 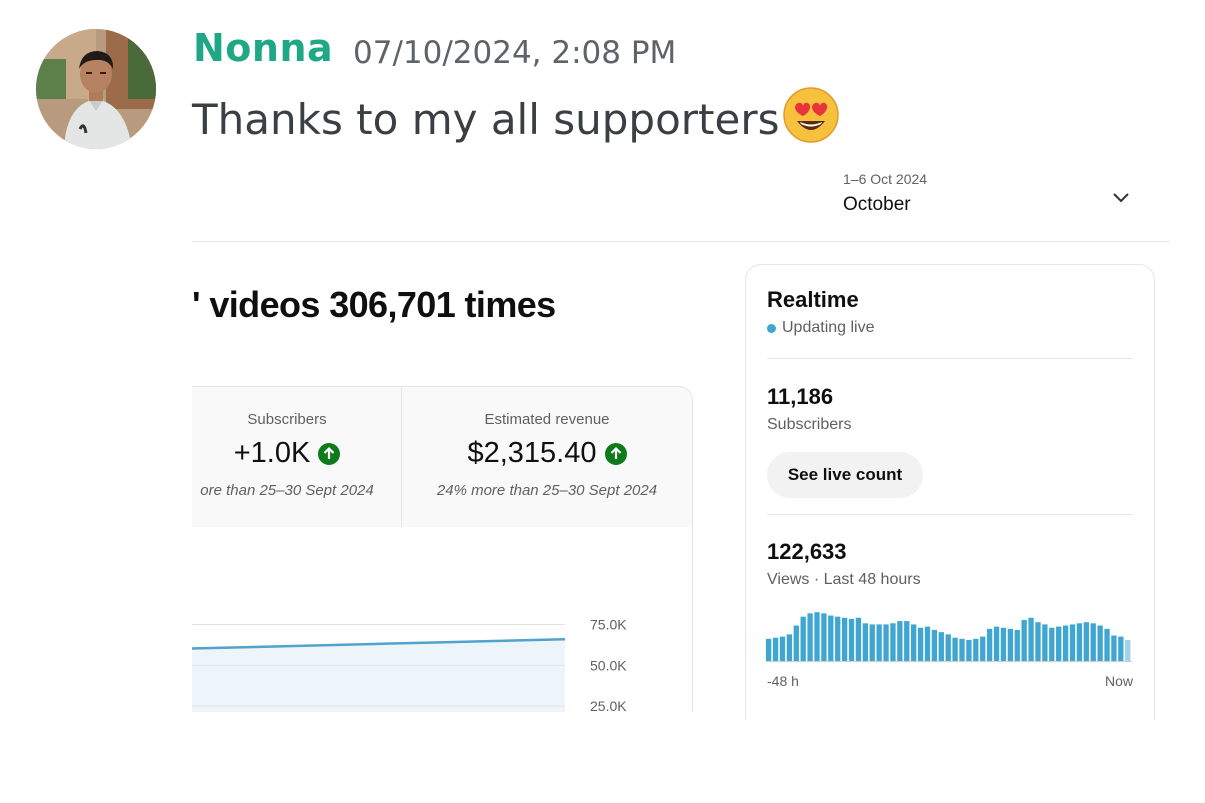 What do you see at coordinates (877, 205) in the screenshot?
I see `date-range-selector: October` at bounding box center [877, 205].